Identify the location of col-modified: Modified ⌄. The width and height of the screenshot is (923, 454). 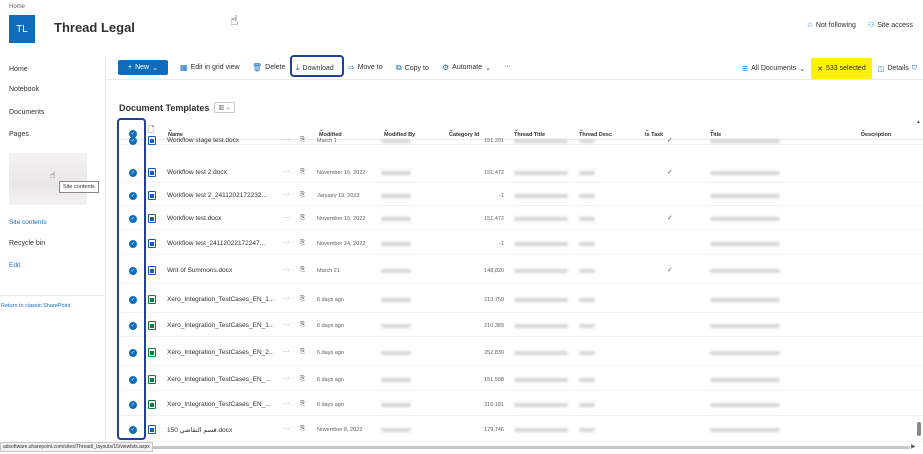
(330, 132).